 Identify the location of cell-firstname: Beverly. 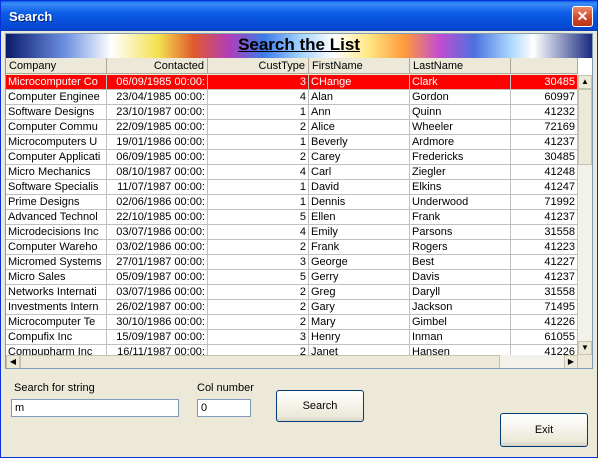
(359, 142).